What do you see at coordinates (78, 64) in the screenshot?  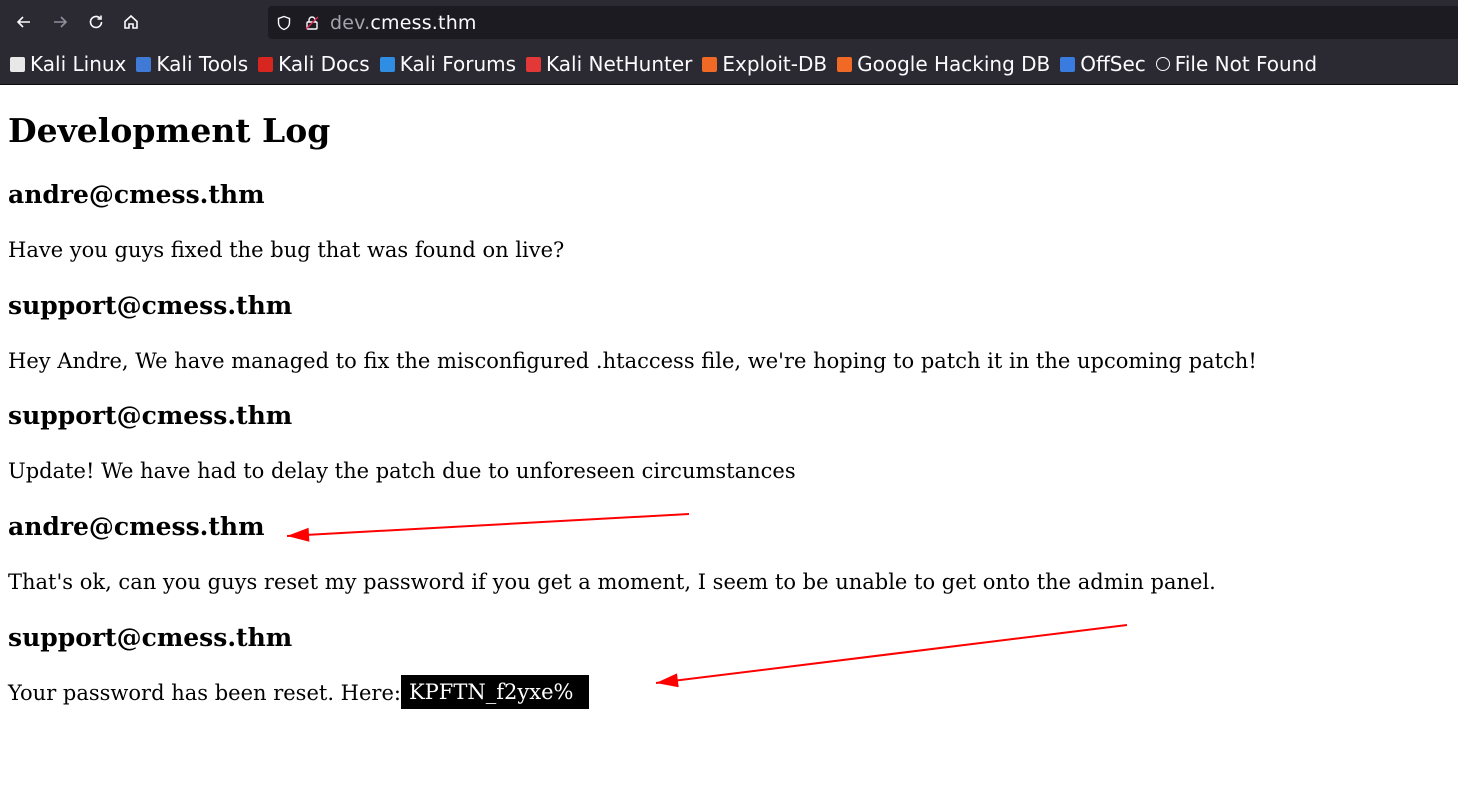 I see `bookmark-label: Kali Linux` at bounding box center [78, 64].